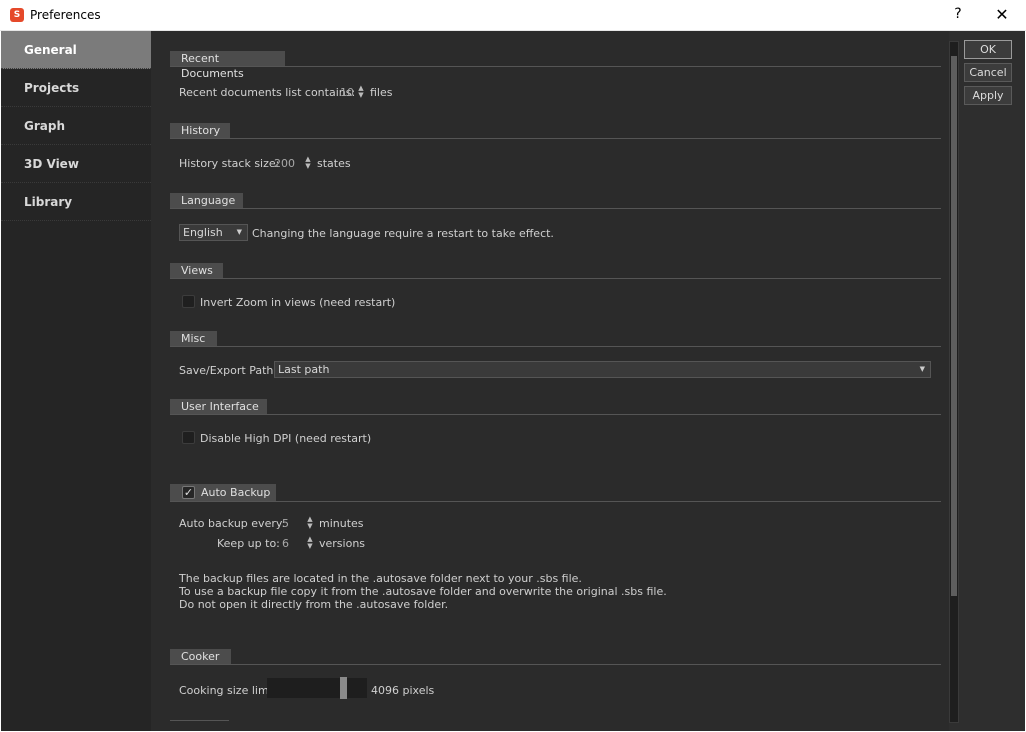 The image size is (1026, 732). I want to click on history-stack-input: 200, so click(284, 163).